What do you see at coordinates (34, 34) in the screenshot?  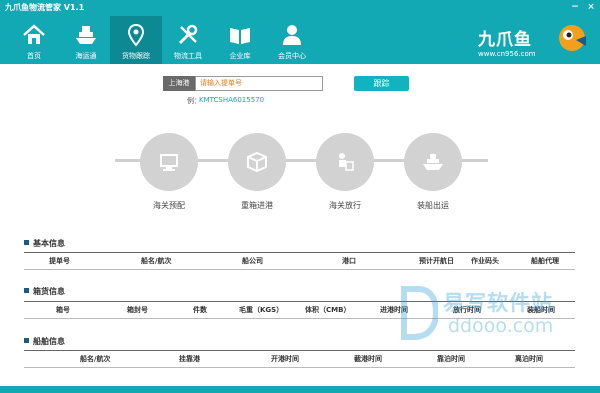 I see `home-icon` at bounding box center [34, 34].